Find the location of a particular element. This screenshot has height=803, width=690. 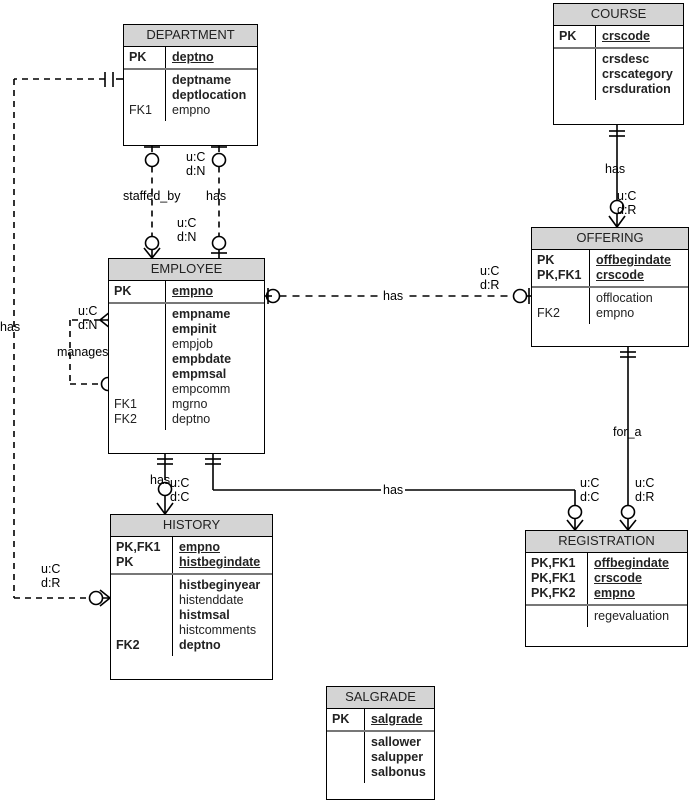

entity-key-section-employee: PK empno is located at coordinates (186, 292).